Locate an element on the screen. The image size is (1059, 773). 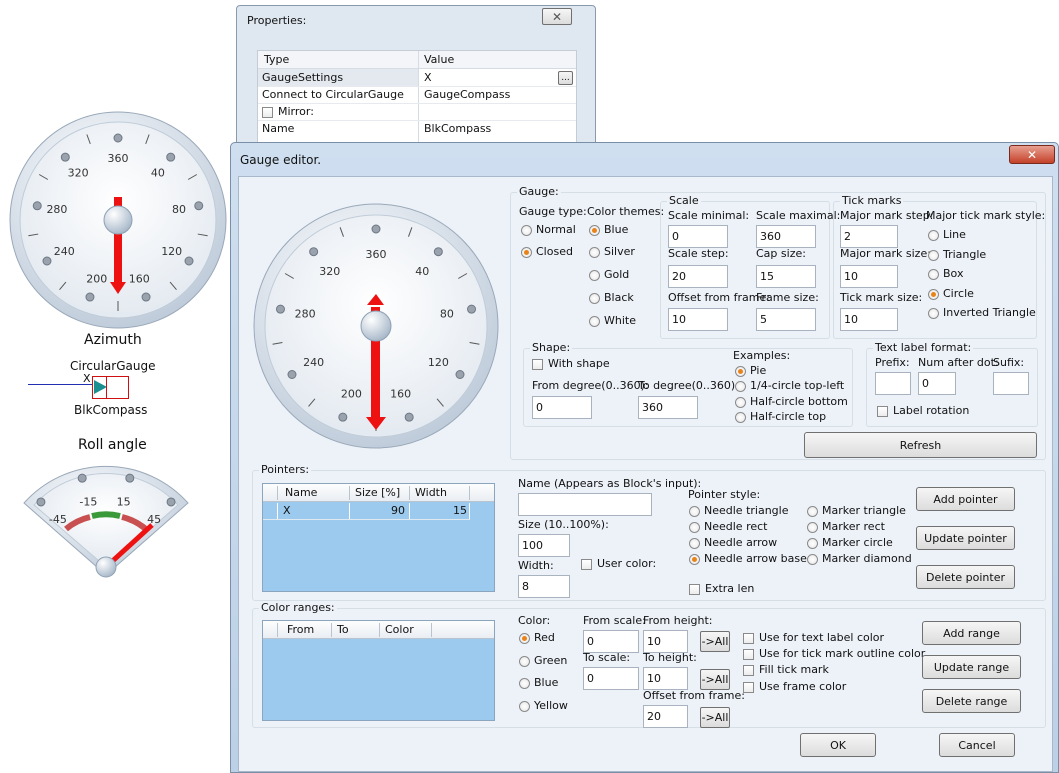
ranges-list-header: From To Color is located at coordinates (378, 630).